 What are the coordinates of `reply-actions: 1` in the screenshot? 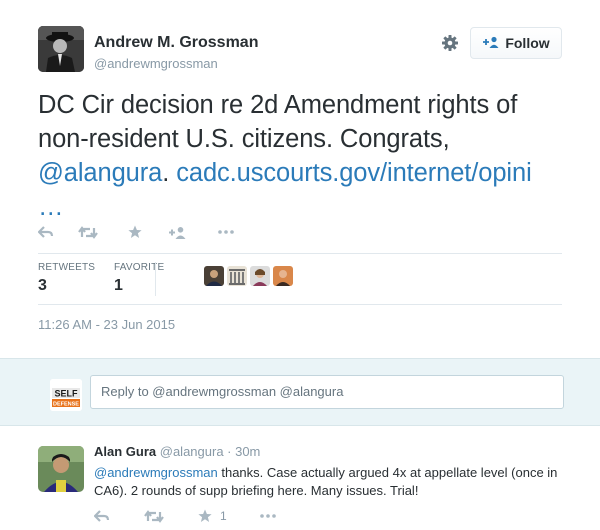 It's located at (192, 516).